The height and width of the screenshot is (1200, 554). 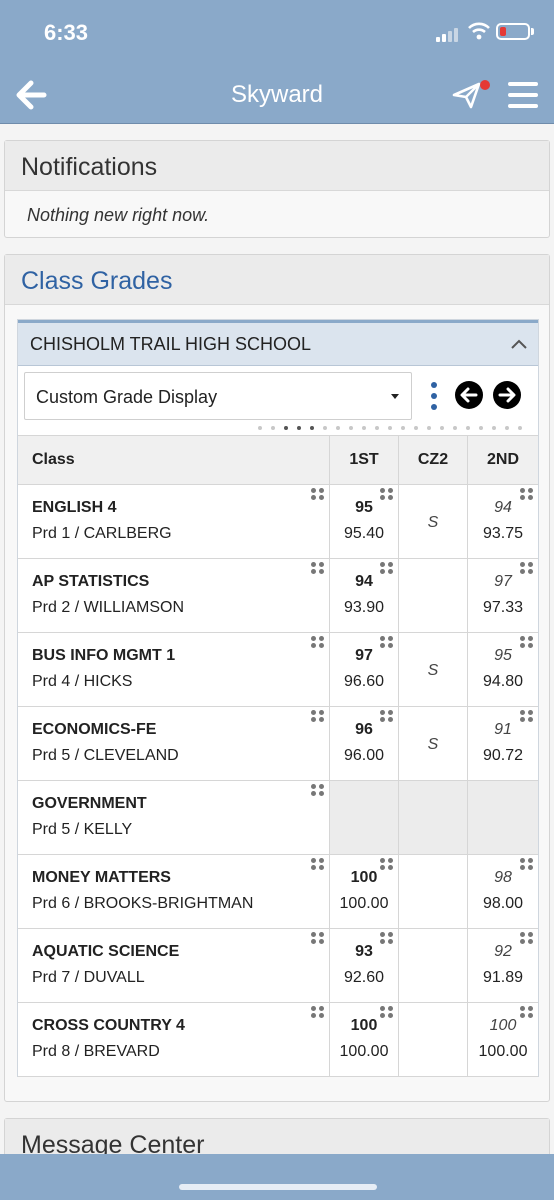 What do you see at coordinates (507, 395) in the screenshot?
I see `next-column-icon` at bounding box center [507, 395].